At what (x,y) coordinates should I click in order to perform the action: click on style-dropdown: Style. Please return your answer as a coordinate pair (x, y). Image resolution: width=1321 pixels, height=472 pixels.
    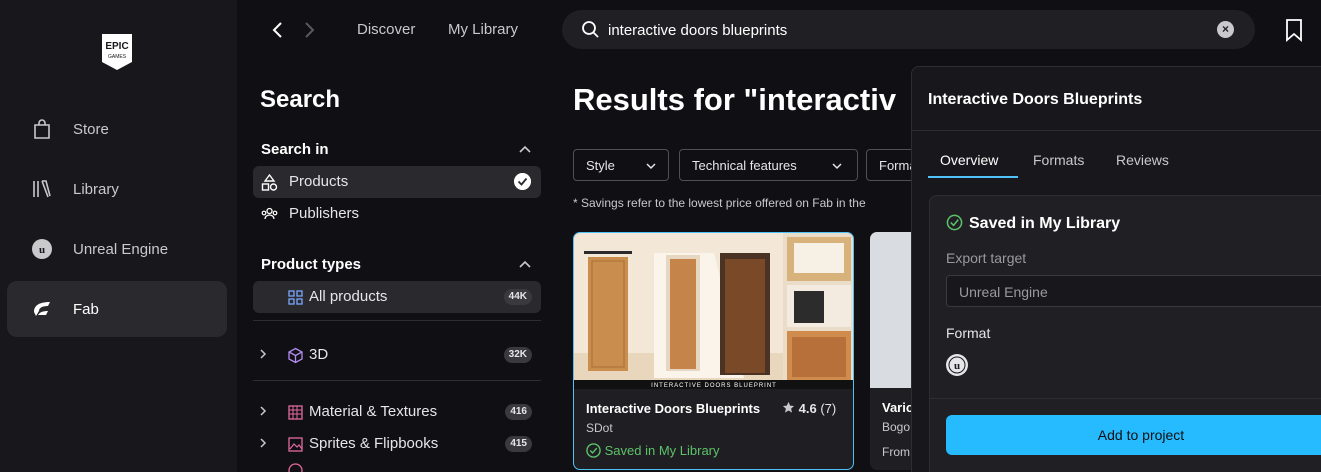
    Looking at the image, I should click on (621, 165).